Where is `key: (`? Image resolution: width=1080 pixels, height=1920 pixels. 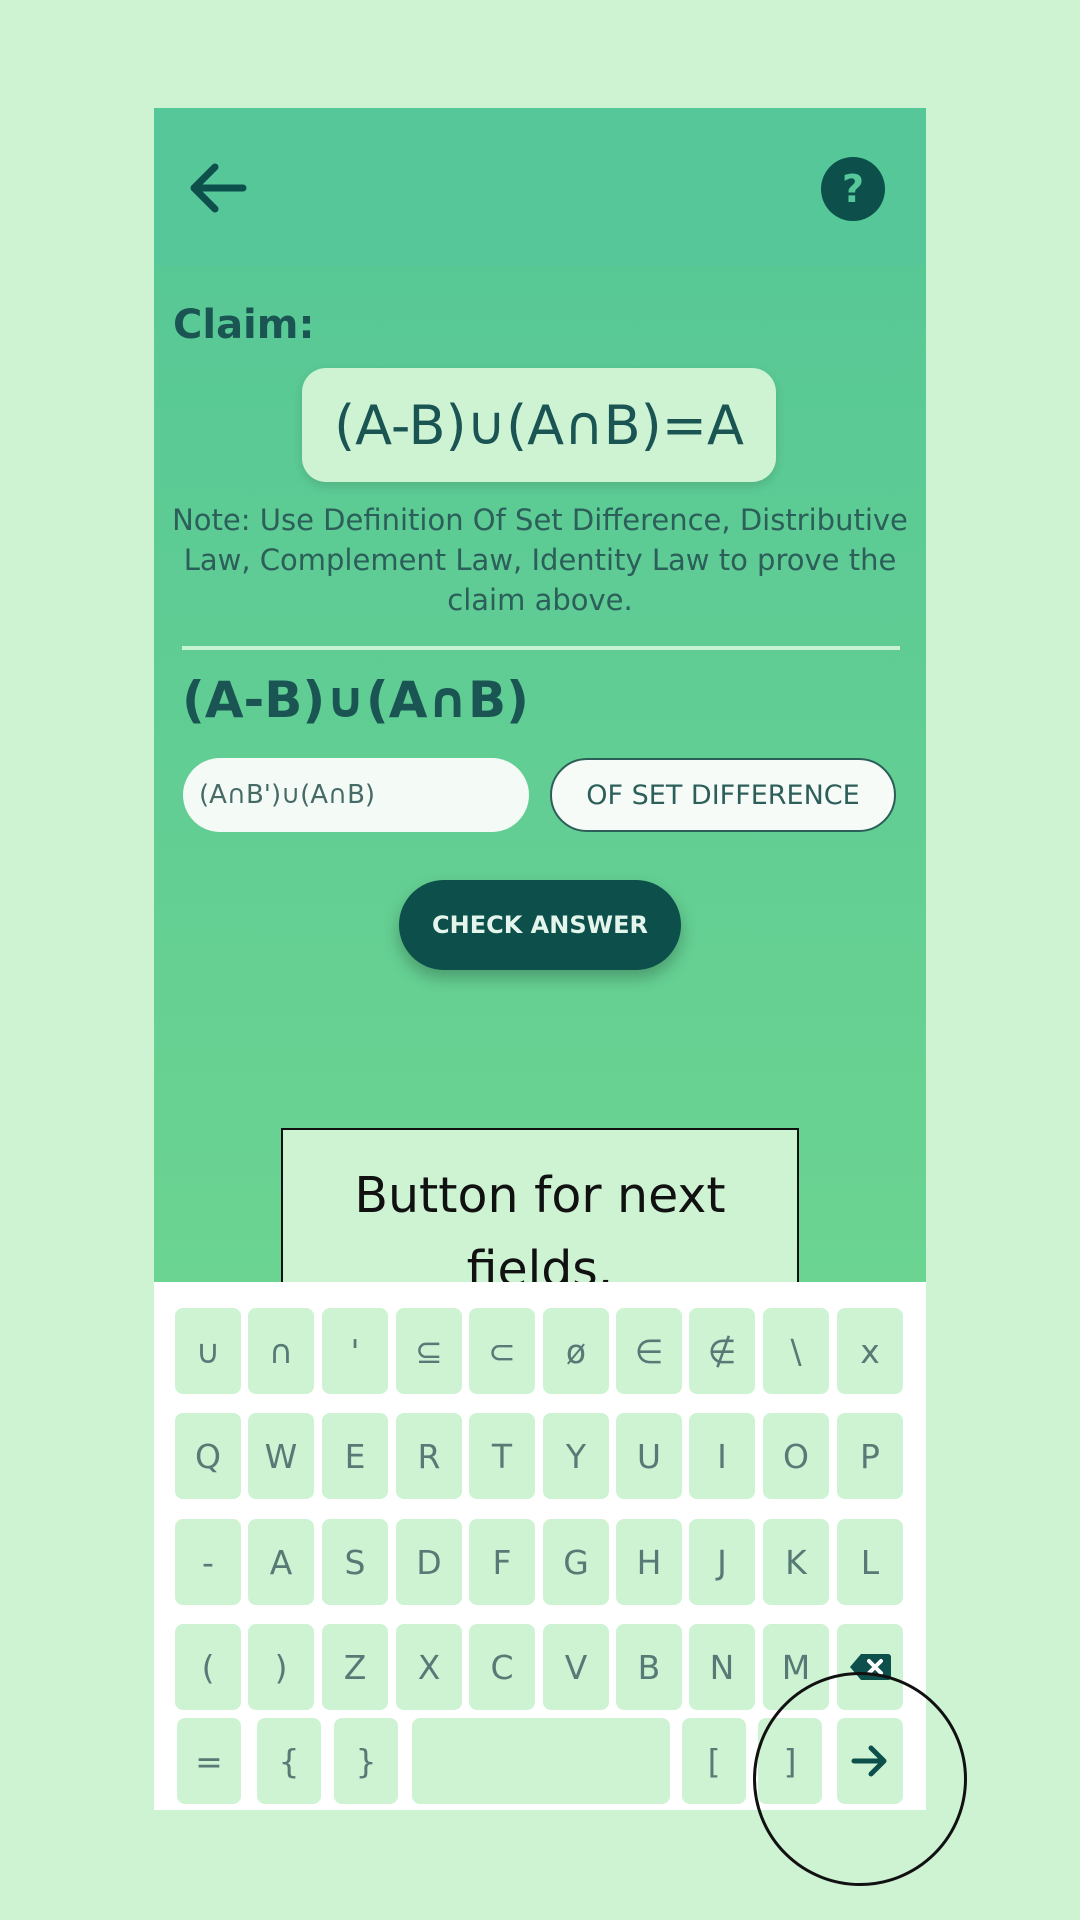
key: ( is located at coordinates (208, 1667).